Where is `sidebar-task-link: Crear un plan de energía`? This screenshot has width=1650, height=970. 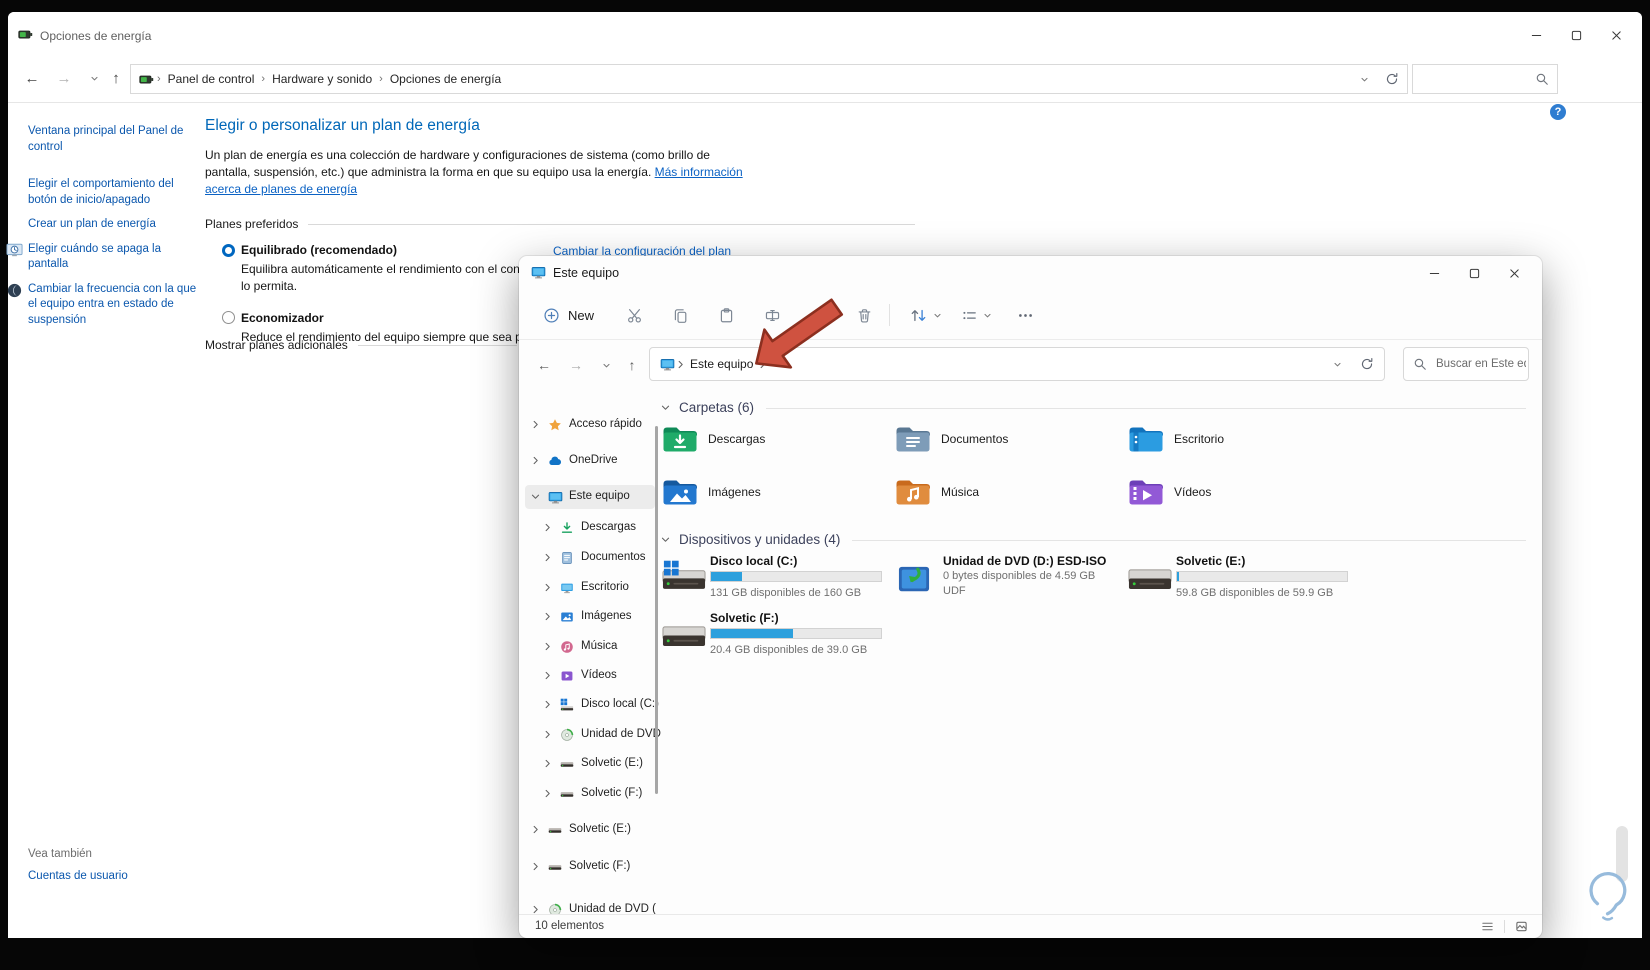
sidebar-task-link: Crear un plan de energía is located at coordinates (115, 225).